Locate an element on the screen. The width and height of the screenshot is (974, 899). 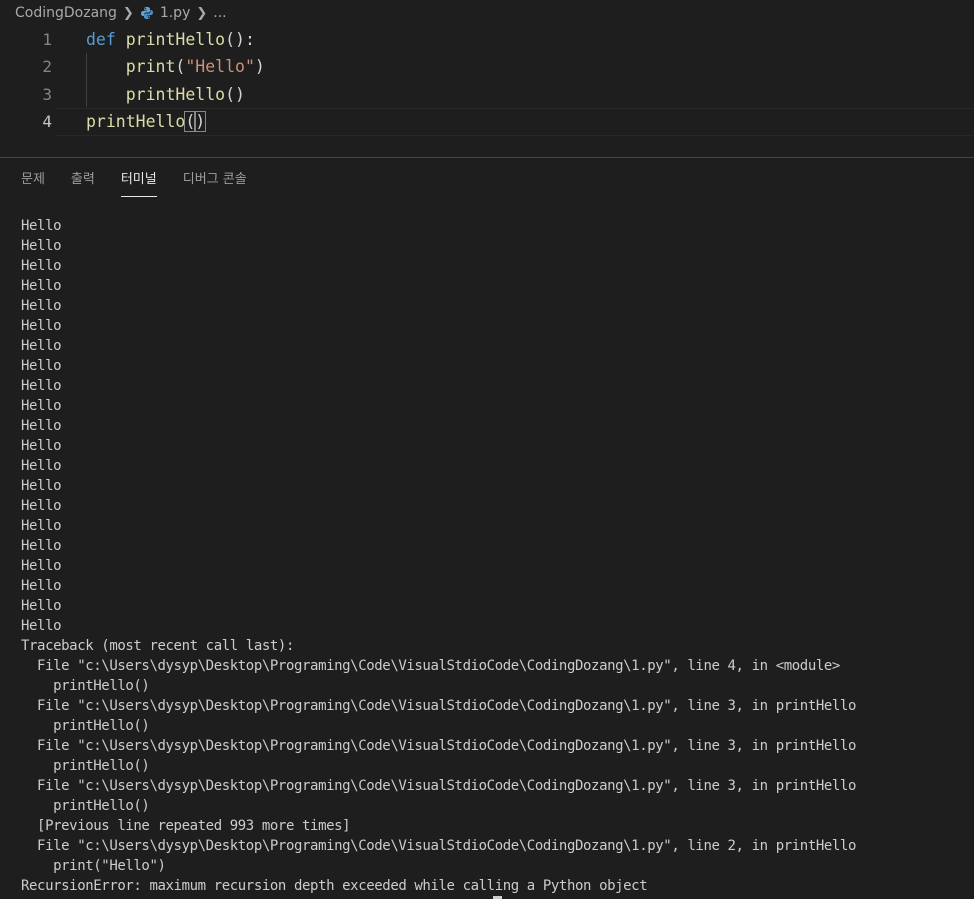
punctuation-token: (): is located at coordinates (240, 39).